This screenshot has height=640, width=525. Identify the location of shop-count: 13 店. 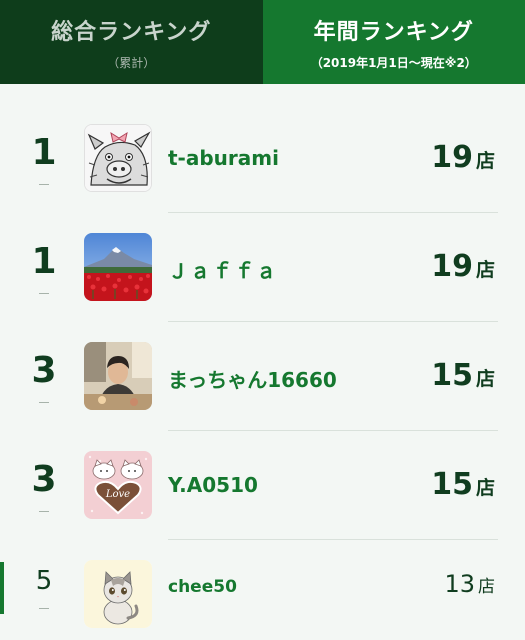
(469, 584).